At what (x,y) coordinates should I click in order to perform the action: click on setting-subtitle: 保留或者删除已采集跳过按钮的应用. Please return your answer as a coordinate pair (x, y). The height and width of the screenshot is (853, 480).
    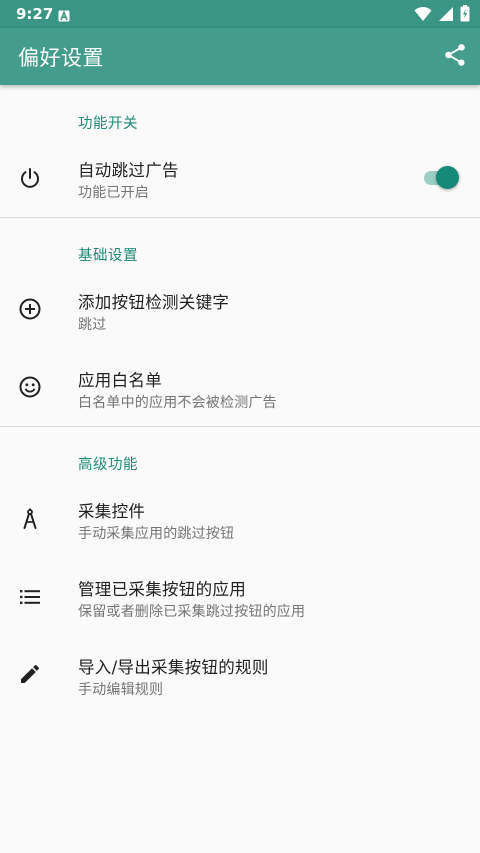
    Looking at the image, I should click on (192, 612).